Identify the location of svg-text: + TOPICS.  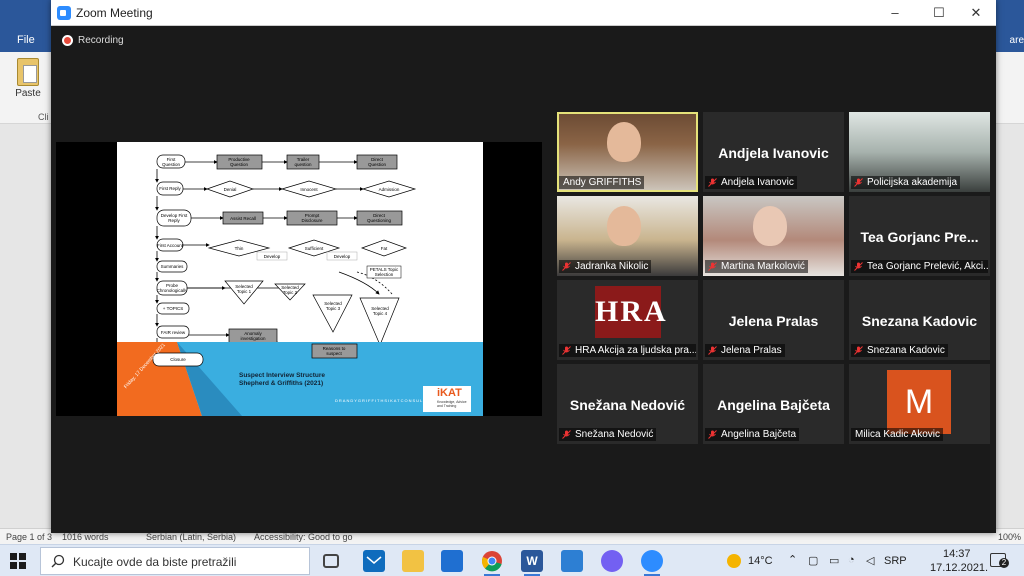
(173, 308).